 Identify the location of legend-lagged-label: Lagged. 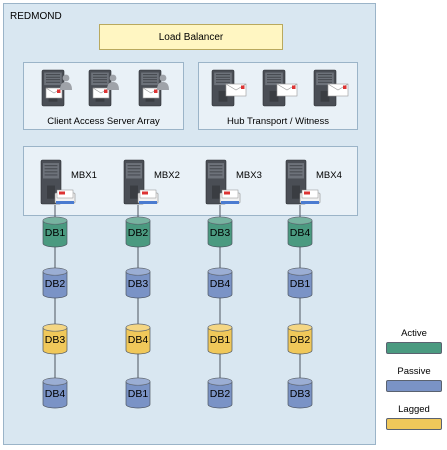
(414, 409).